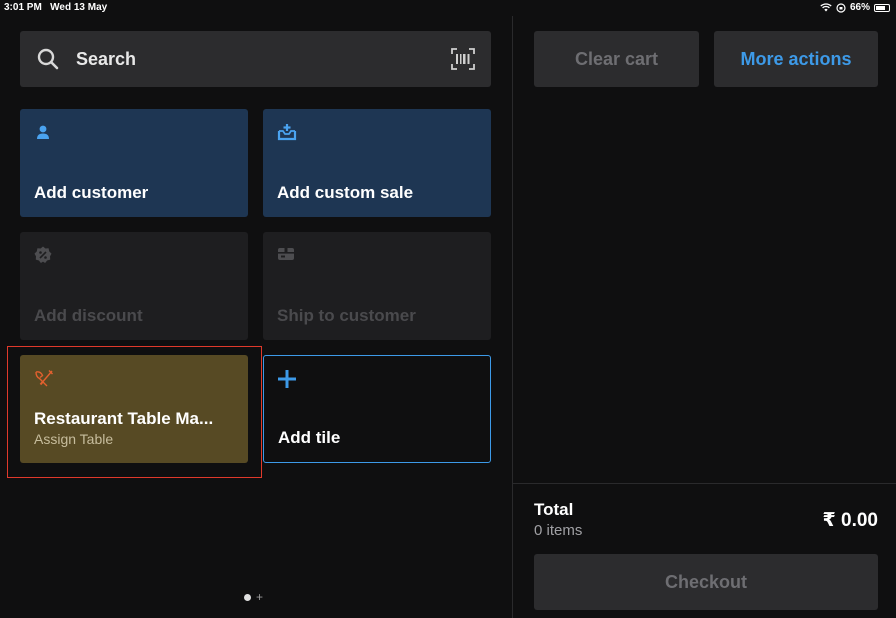 The image size is (896, 618). I want to click on tile-add-discount: Add discount, so click(134, 286).